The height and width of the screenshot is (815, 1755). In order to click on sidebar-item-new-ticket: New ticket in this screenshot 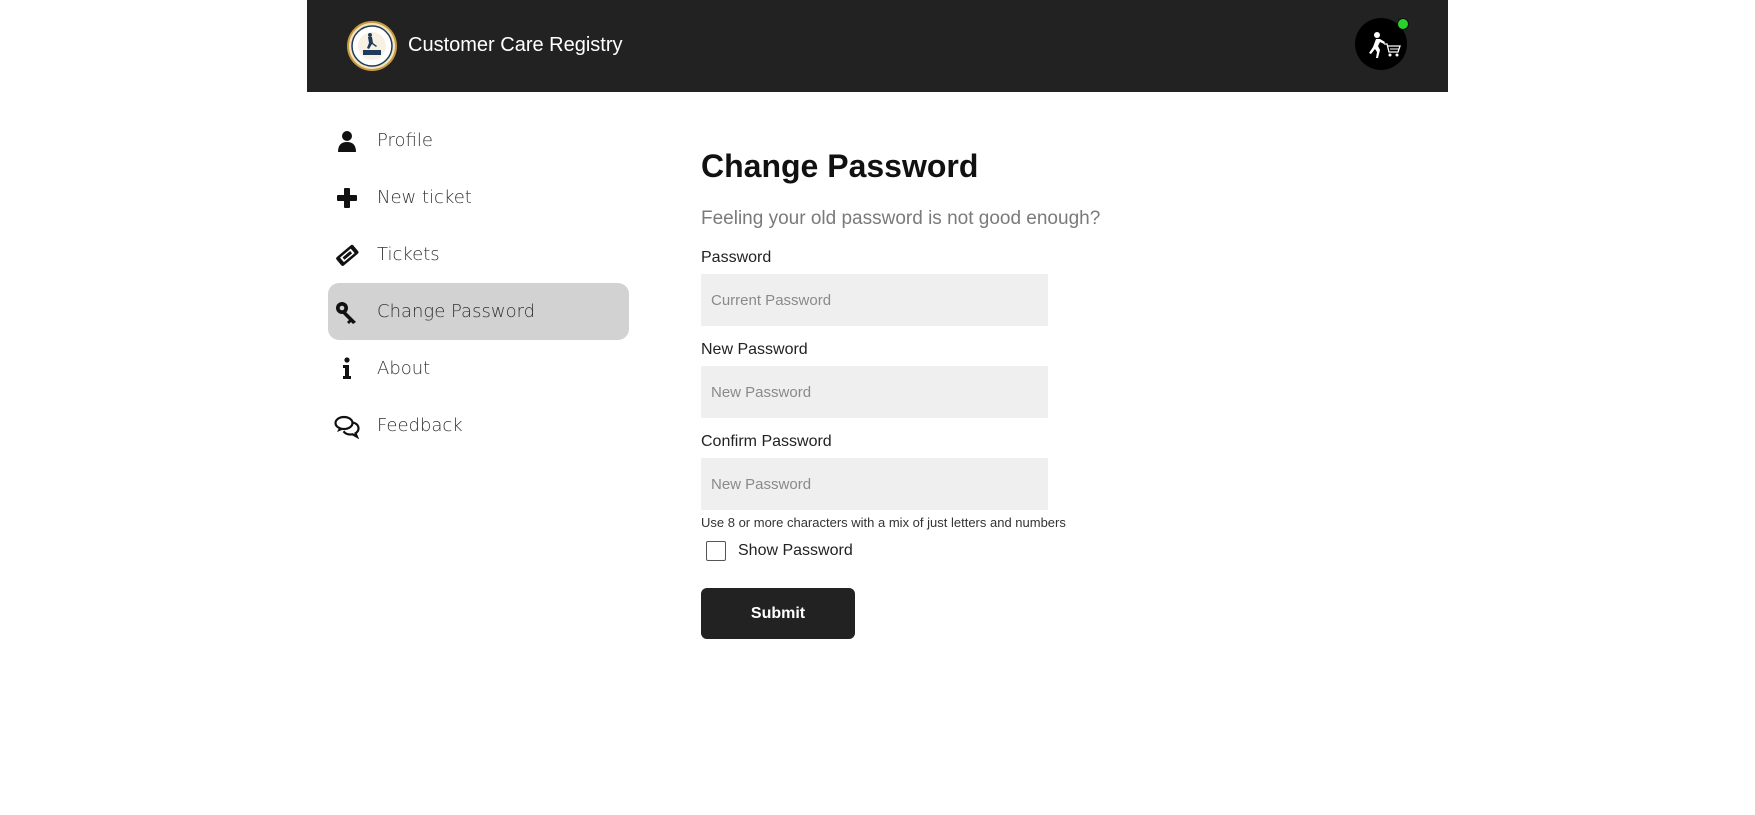, I will do `click(478, 197)`.